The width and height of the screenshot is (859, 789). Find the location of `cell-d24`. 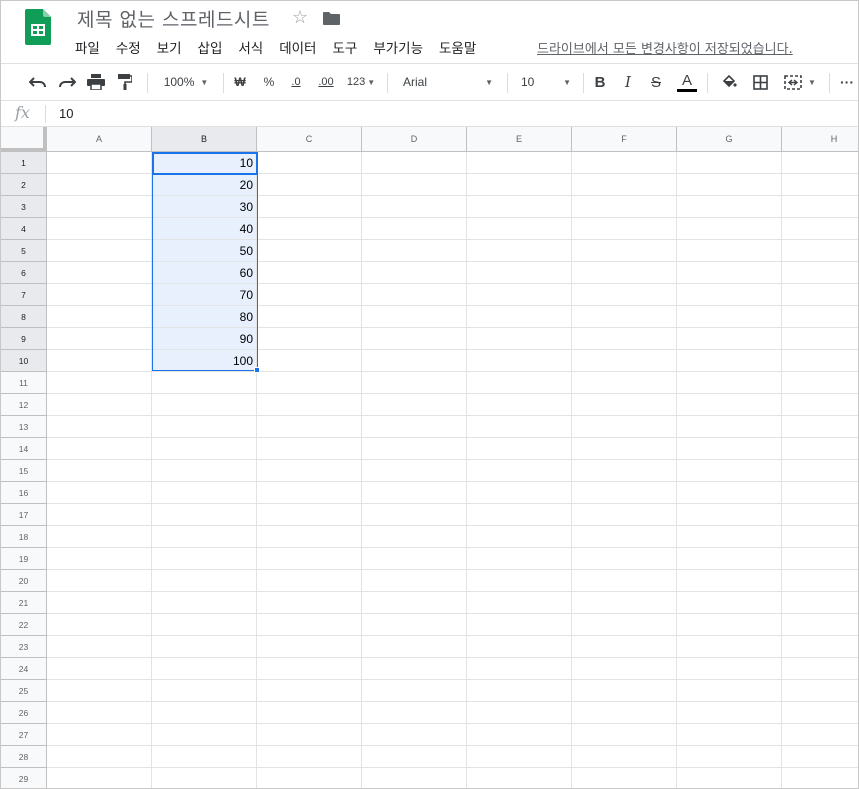

cell-d24 is located at coordinates (414, 669).